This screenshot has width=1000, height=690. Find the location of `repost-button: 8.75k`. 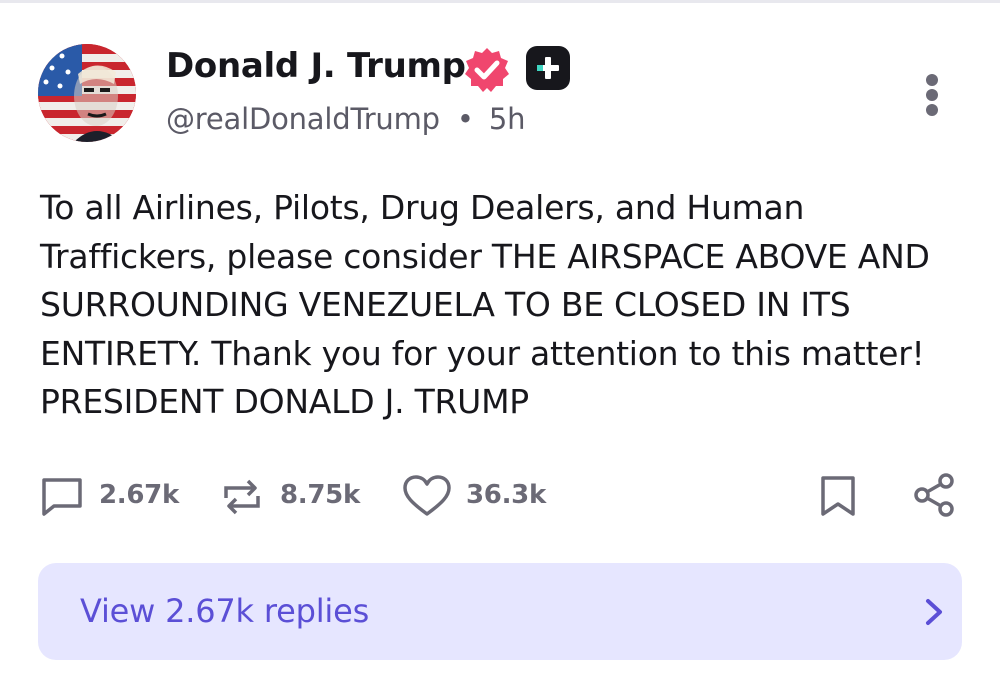

repost-button: 8.75k is located at coordinates (295, 495).